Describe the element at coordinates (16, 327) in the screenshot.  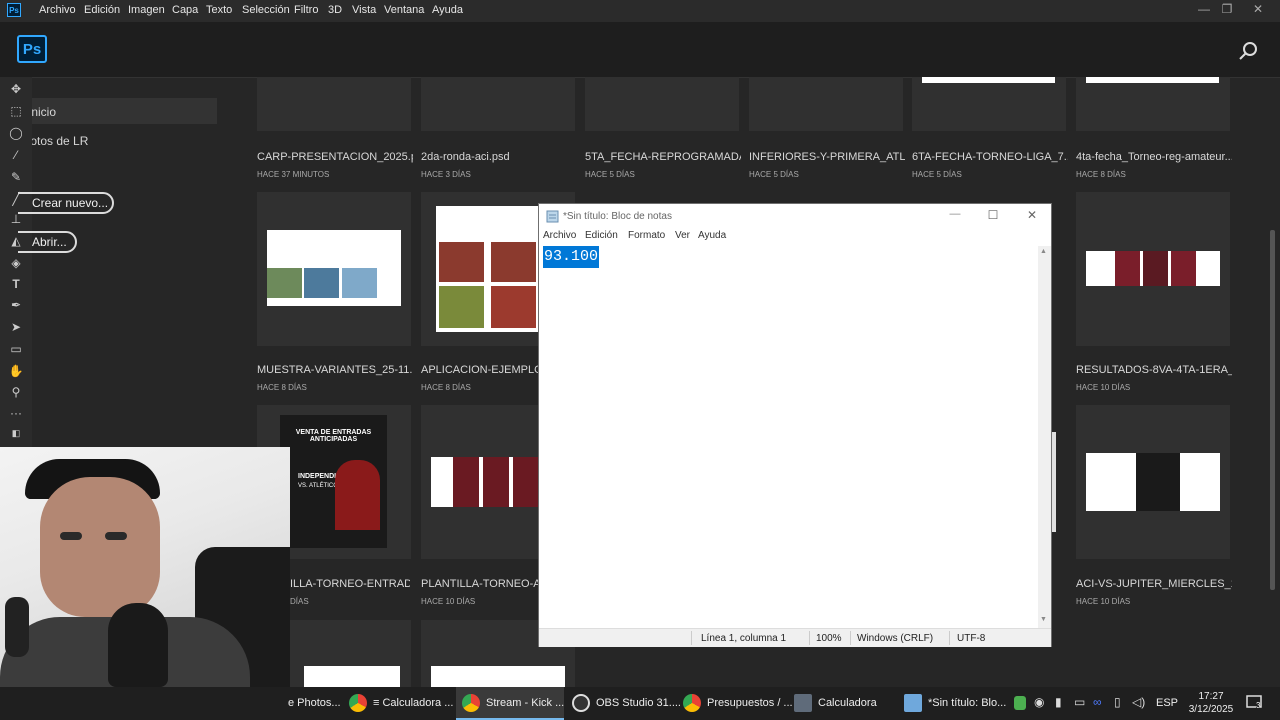
I see `selection-arrow-icon: ➤` at that location.